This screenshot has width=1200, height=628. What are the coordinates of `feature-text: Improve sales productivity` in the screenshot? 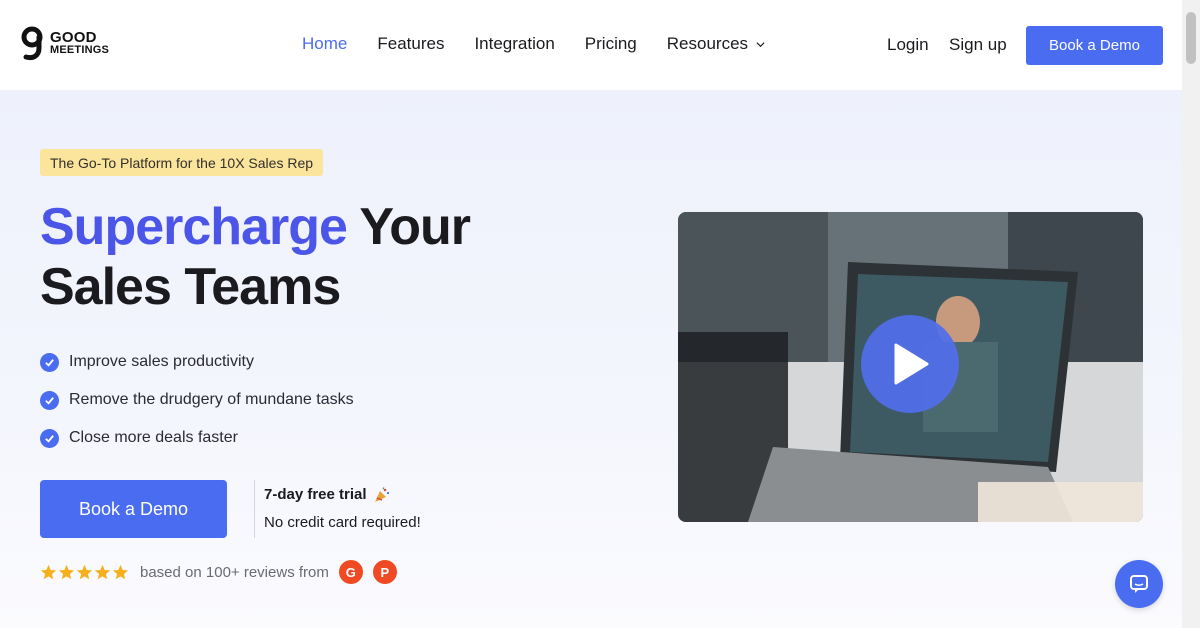 It's located at (161, 361).